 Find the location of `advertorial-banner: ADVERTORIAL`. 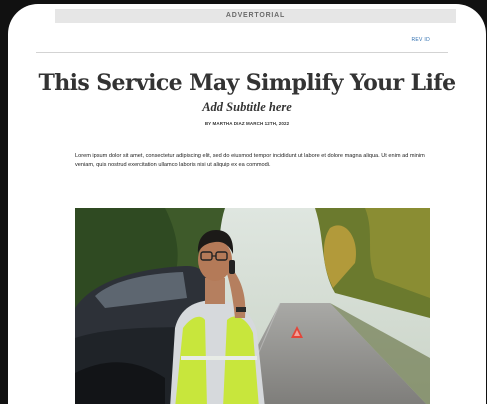

advertorial-banner: ADVERTORIAL is located at coordinates (255, 16).